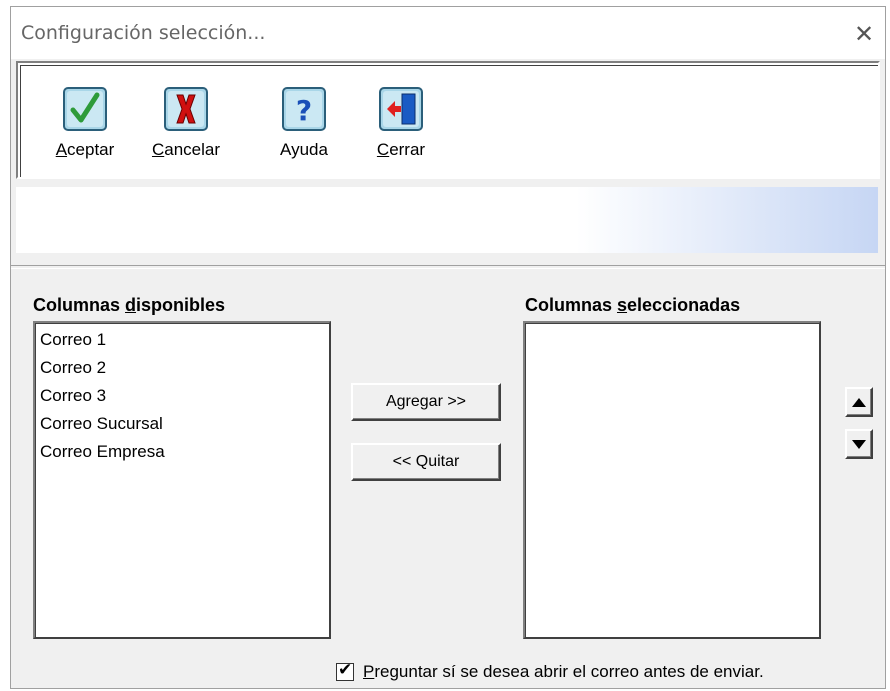 This screenshot has width=890, height=691. I want to click on selected-columns-label: Columnas seleccionadas, so click(633, 305).